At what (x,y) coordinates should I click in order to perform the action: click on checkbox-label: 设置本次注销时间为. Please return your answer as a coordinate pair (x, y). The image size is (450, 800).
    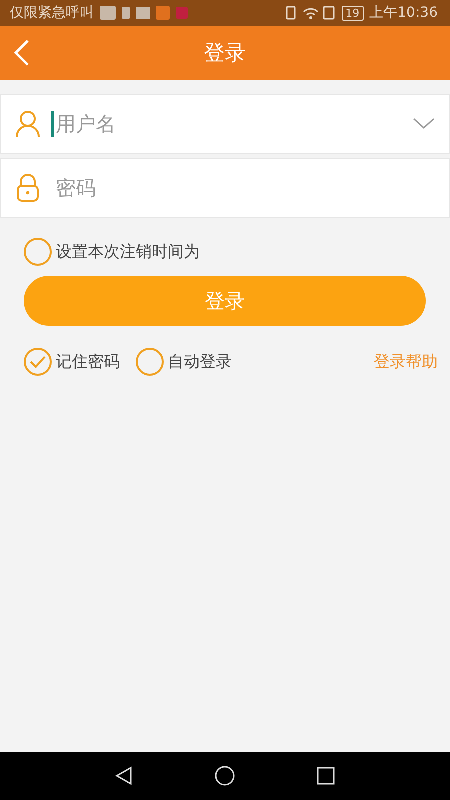
    Looking at the image, I should click on (128, 252).